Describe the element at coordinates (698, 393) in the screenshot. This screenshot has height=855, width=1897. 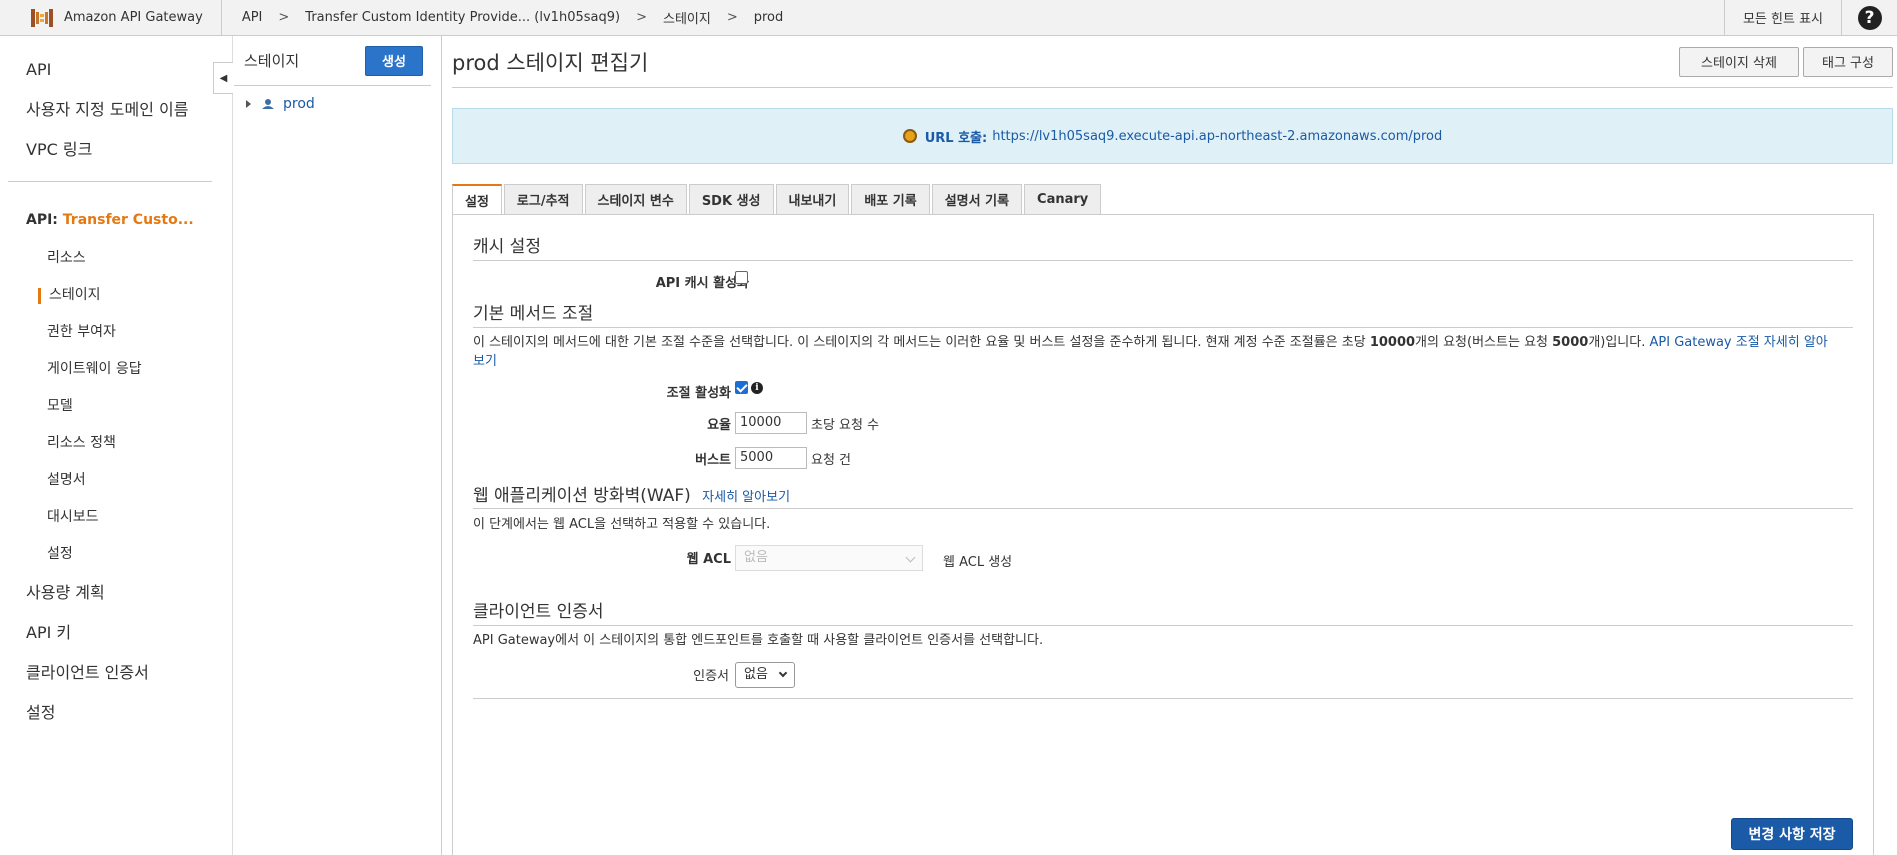
I see `throttle-enable-label: 조절 활성화` at that location.